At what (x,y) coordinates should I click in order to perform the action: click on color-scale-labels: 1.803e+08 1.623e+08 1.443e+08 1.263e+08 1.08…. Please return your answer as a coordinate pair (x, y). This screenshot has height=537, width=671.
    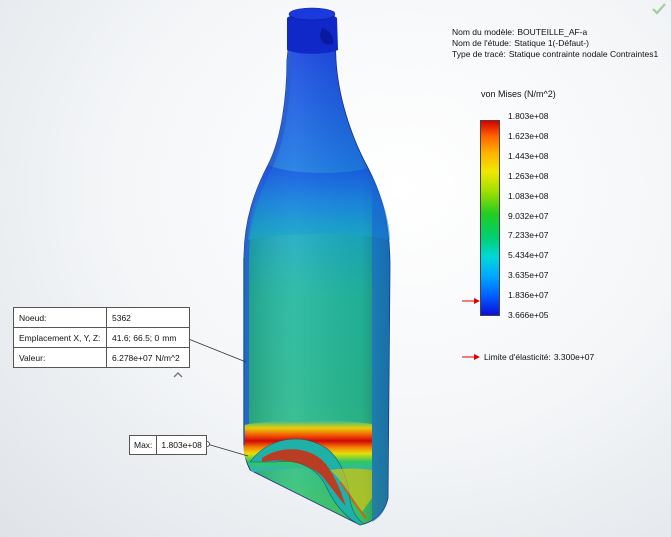
    Looking at the image, I should click on (553, 218).